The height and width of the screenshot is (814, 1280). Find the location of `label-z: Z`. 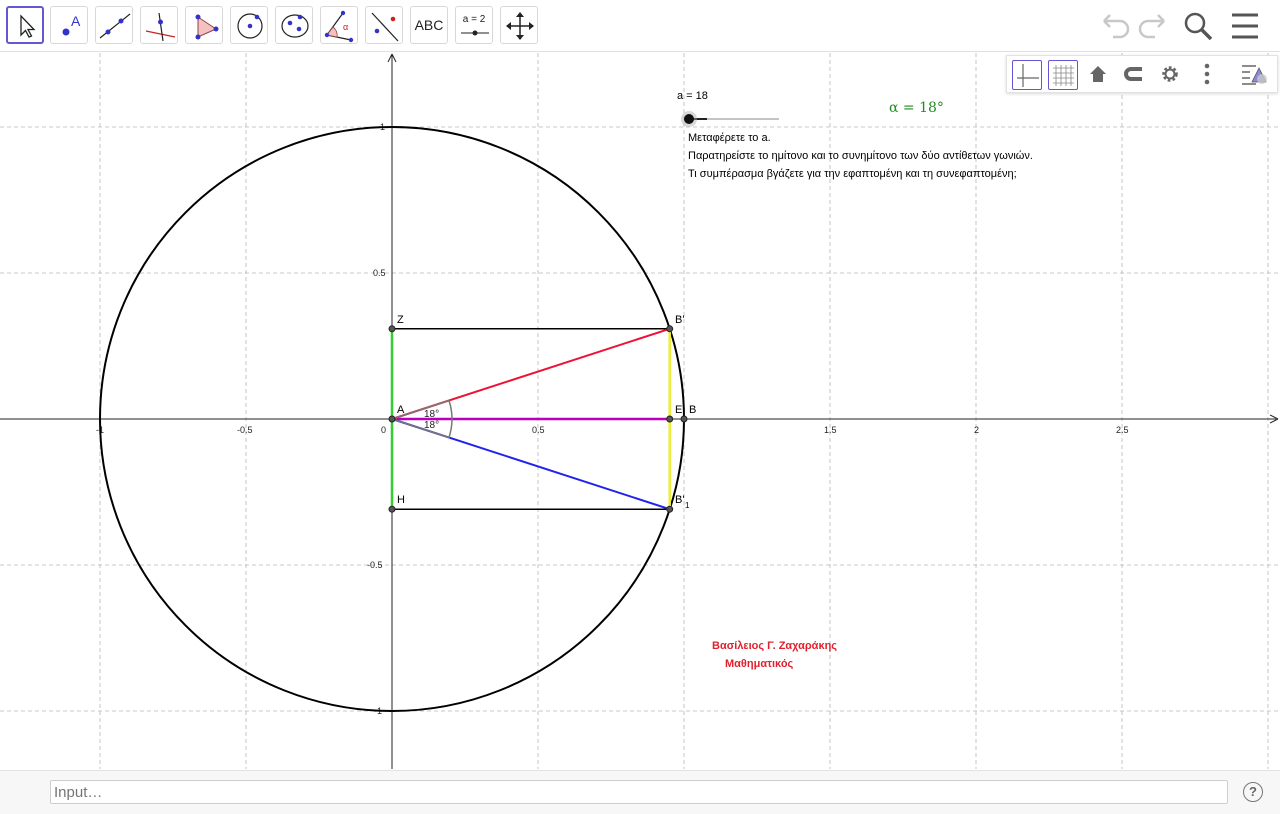

label-z: Z is located at coordinates (400, 320).